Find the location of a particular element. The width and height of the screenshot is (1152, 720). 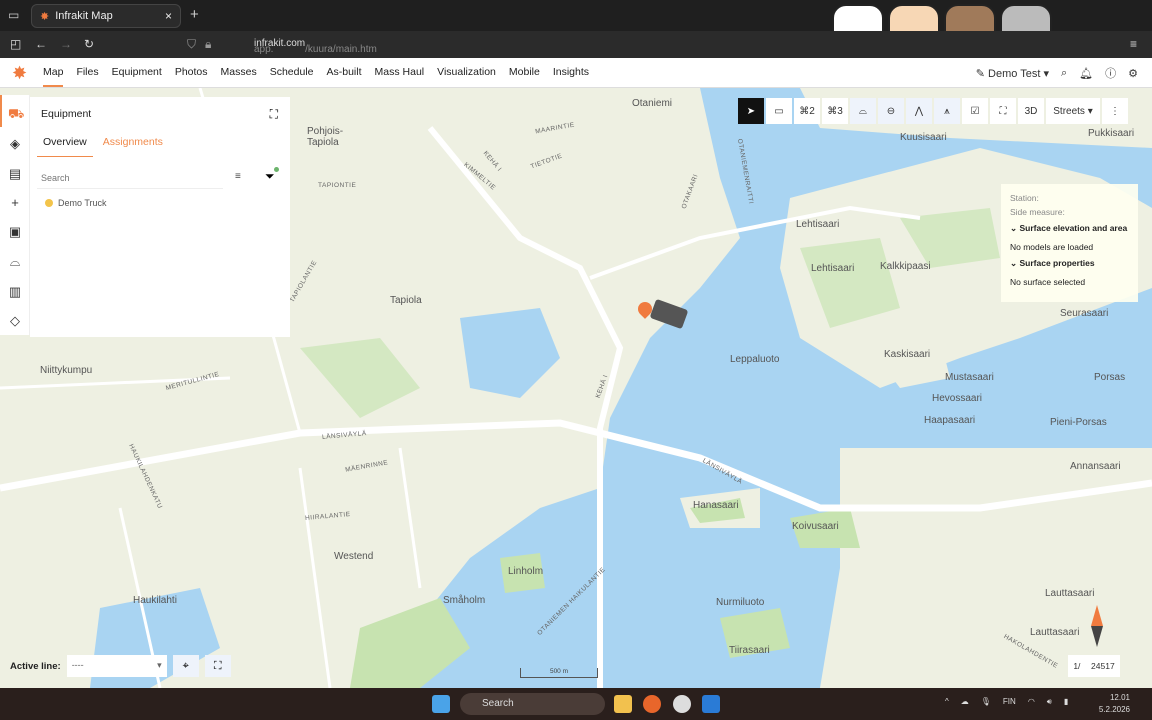

place-label: Kaskisaari is located at coordinates (907, 354).